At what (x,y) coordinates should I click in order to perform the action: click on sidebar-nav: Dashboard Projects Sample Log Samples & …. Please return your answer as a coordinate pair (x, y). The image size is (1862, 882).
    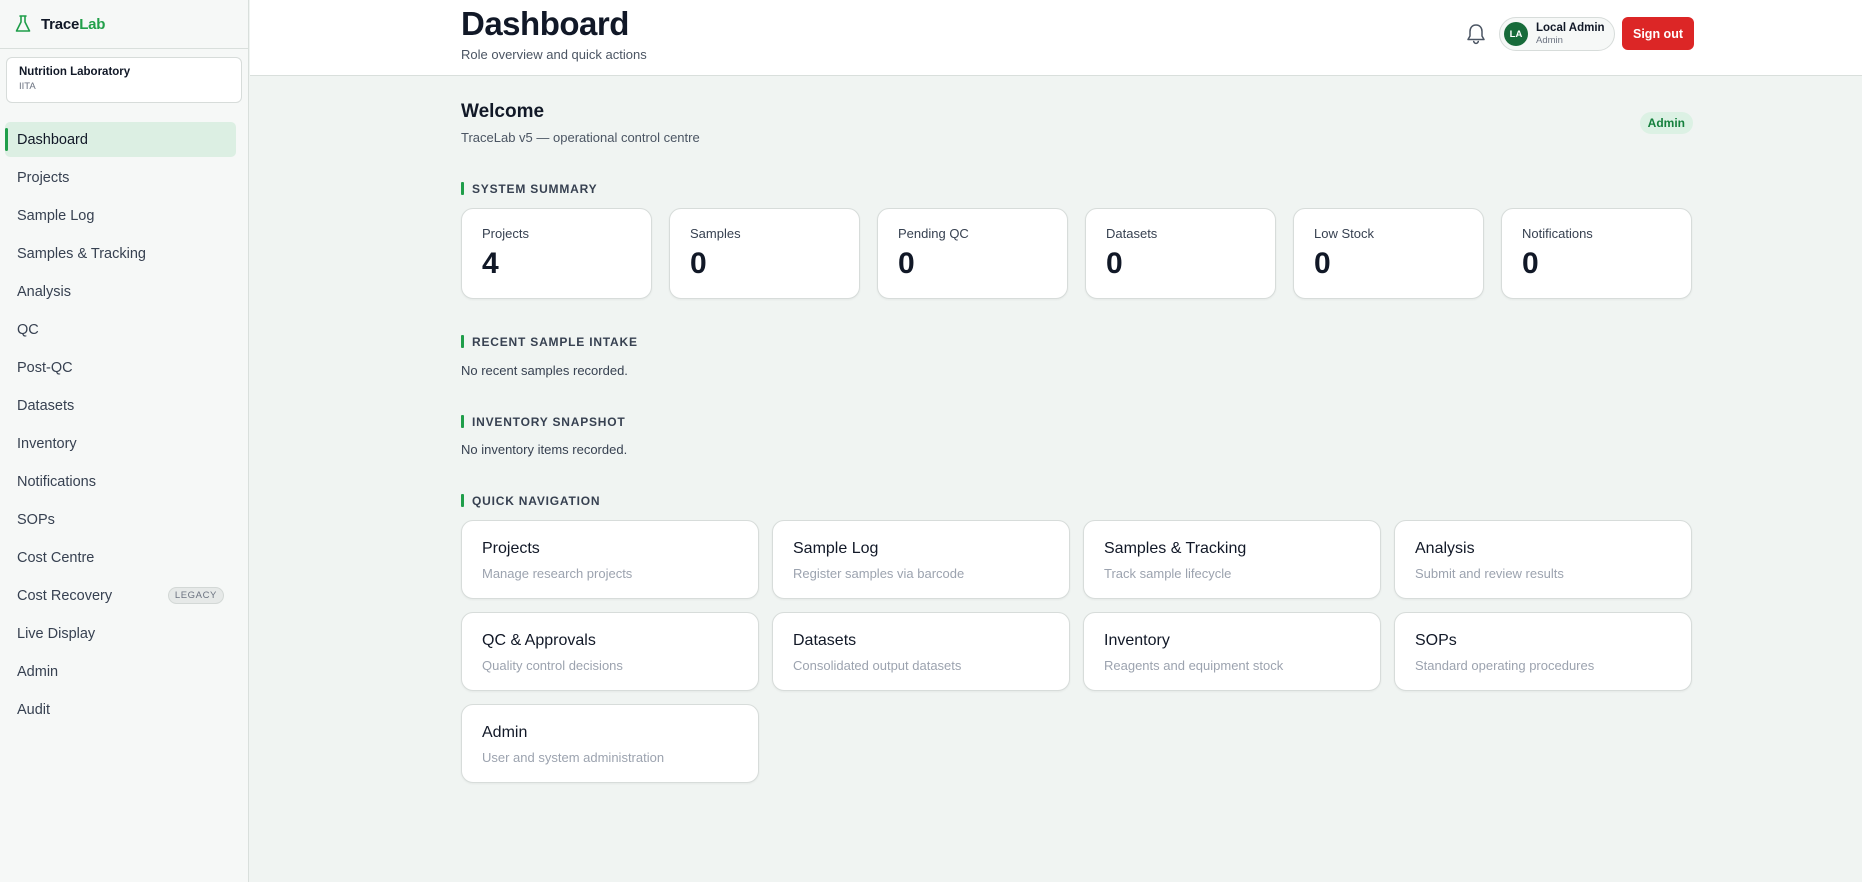
    Looking at the image, I should click on (124, 424).